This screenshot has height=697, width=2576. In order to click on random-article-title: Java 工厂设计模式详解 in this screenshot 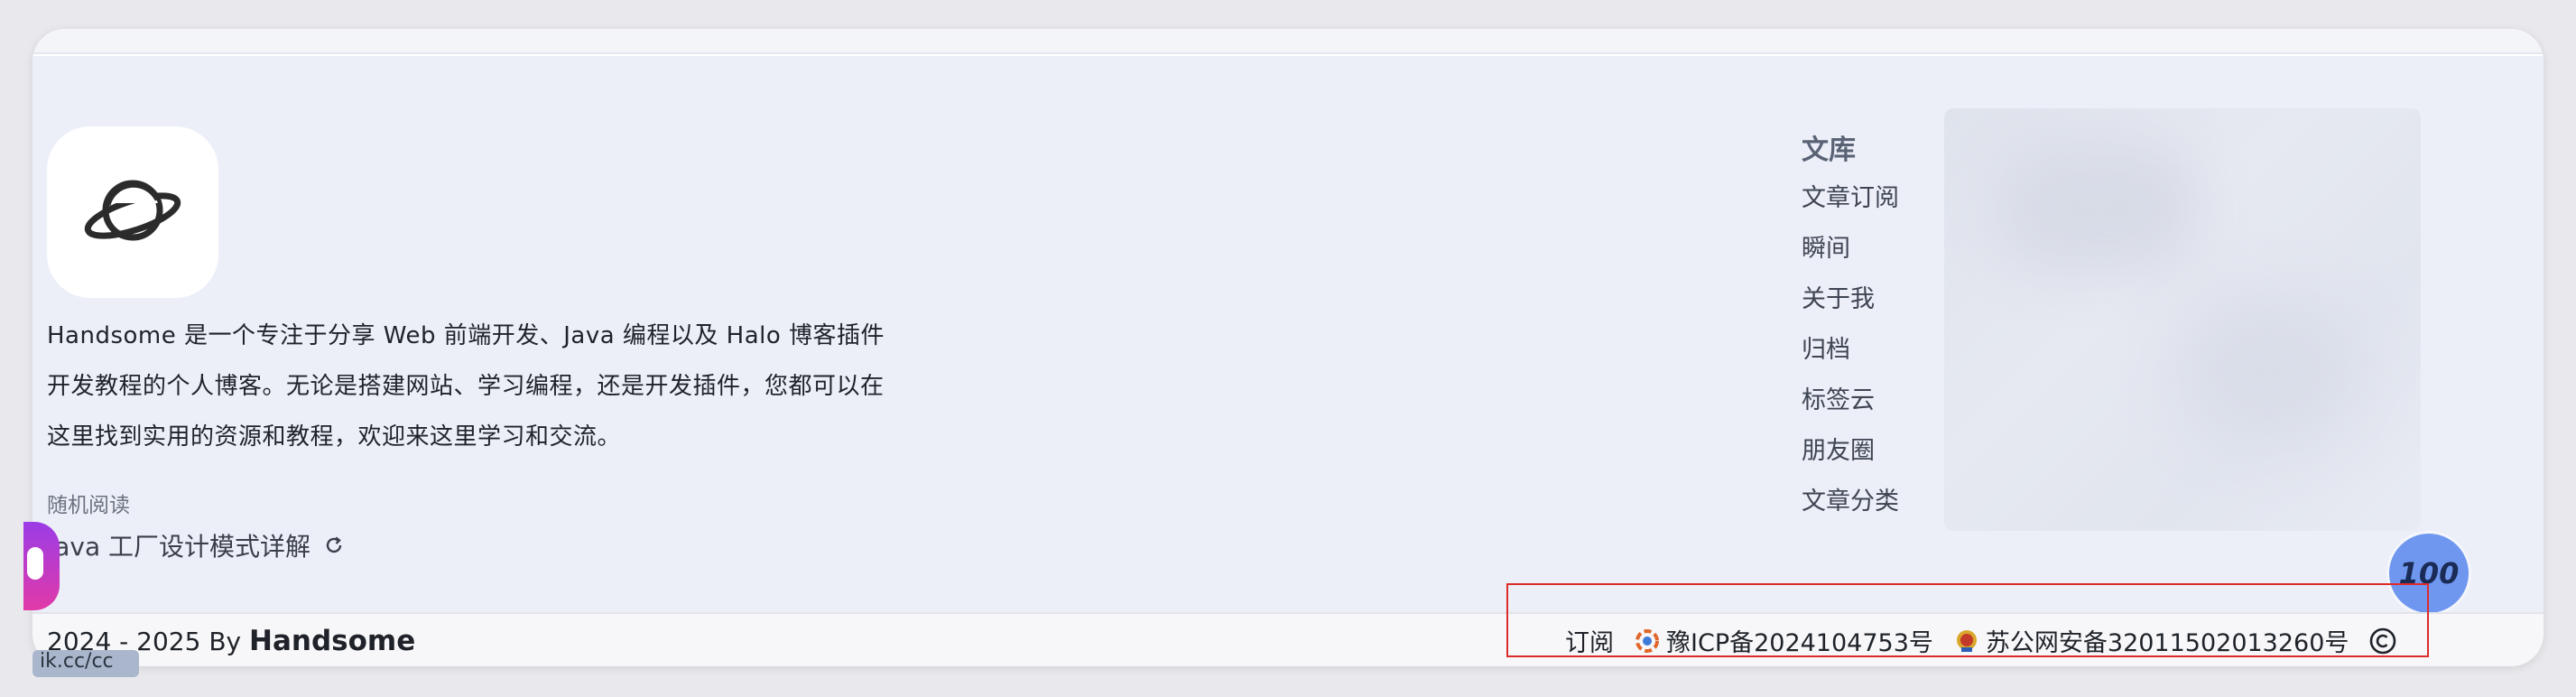, I will do `click(178, 545)`.